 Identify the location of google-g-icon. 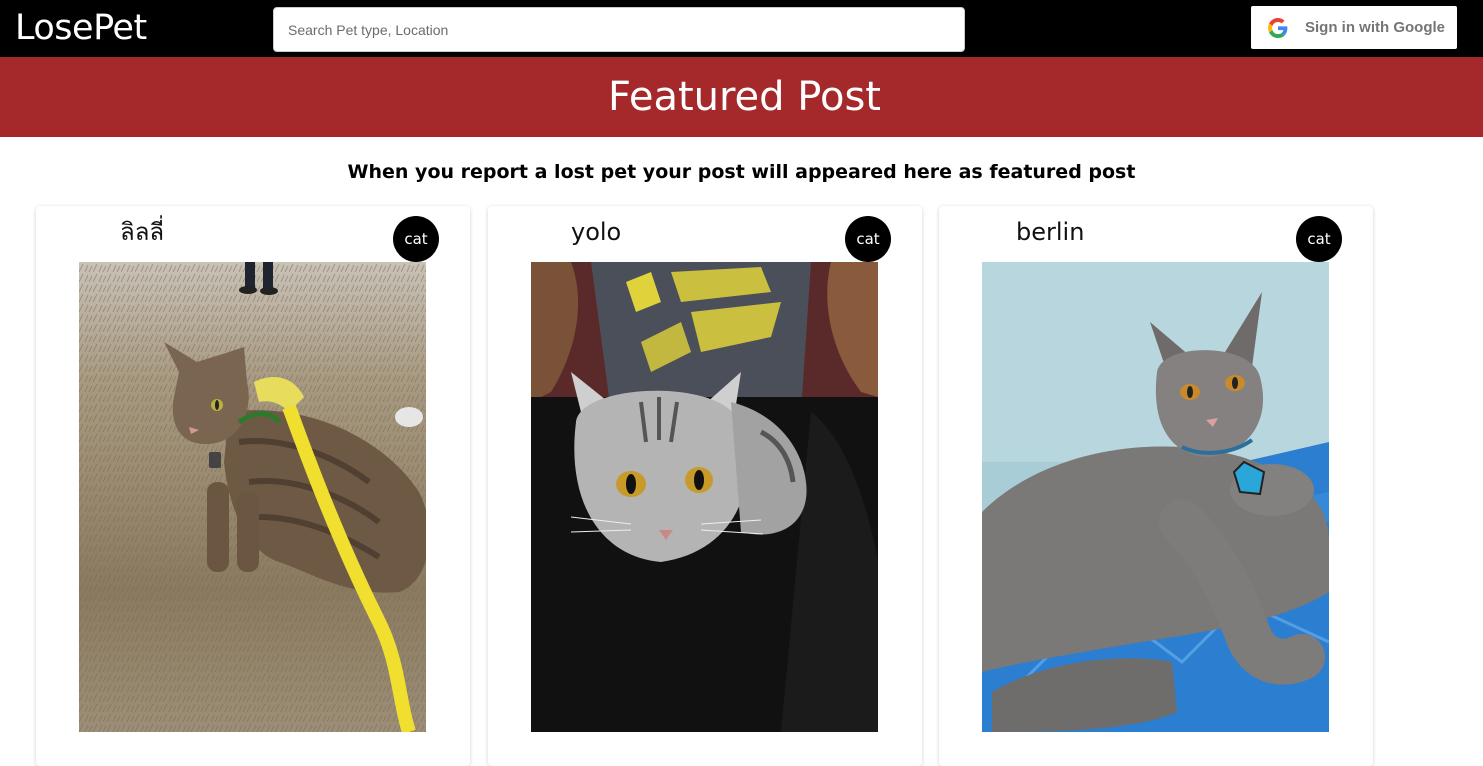
(1278, 27).